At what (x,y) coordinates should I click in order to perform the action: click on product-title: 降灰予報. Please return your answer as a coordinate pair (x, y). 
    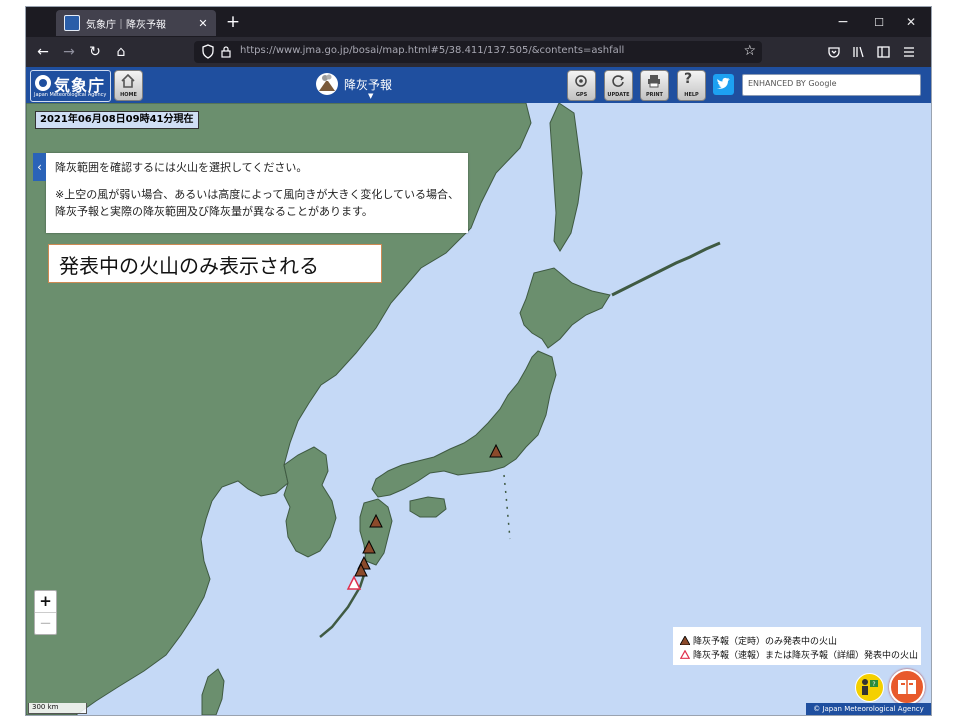
    Looking at the image, I should click on (368, 85).